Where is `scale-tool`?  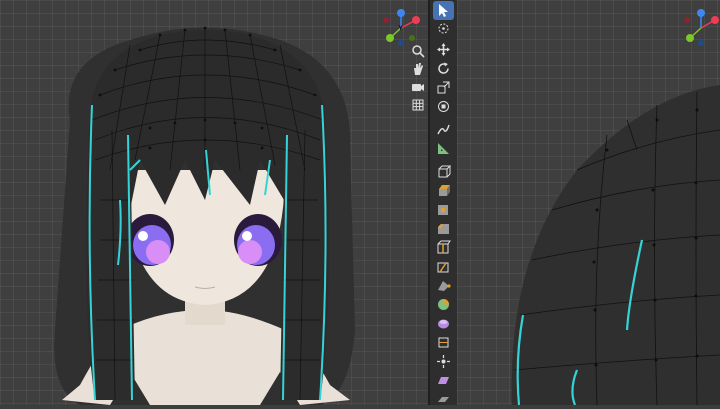
scale-tool is located at coordinates (443, 87).